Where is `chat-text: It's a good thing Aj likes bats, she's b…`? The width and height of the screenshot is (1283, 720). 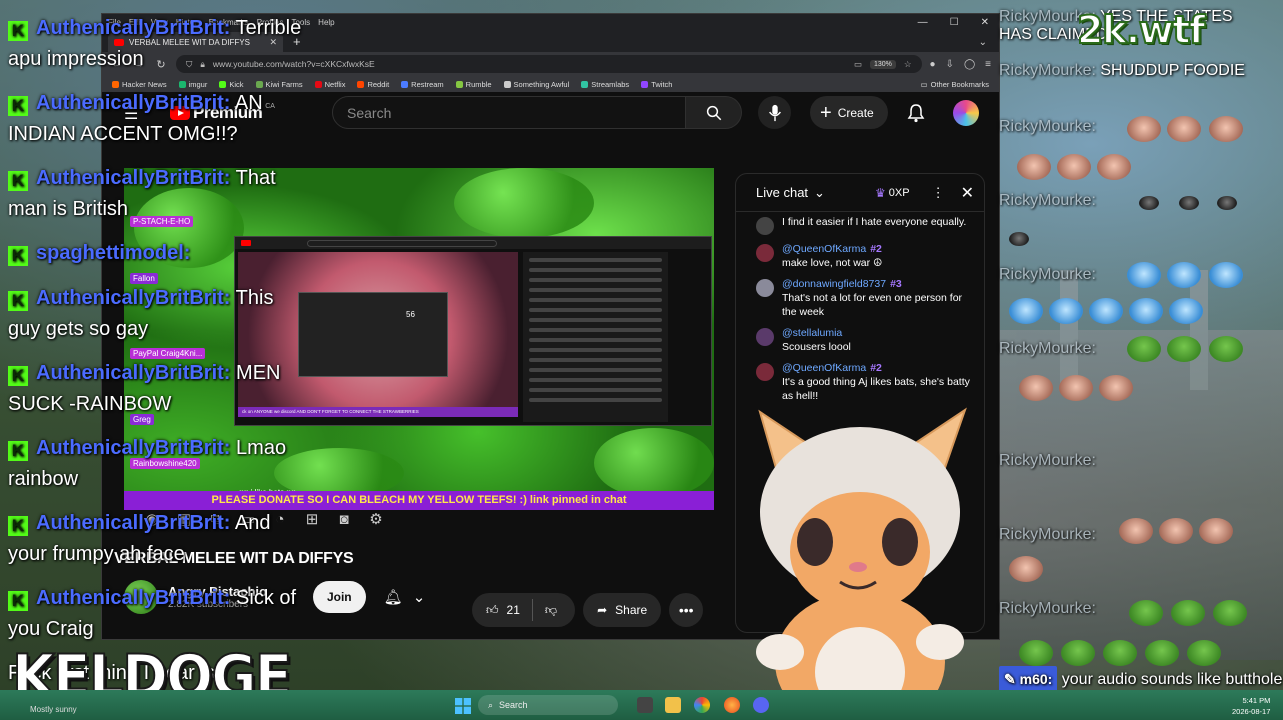
chat-text: It's a good thing Aj likes bats, she's b… is located at coordinates (876, 389).